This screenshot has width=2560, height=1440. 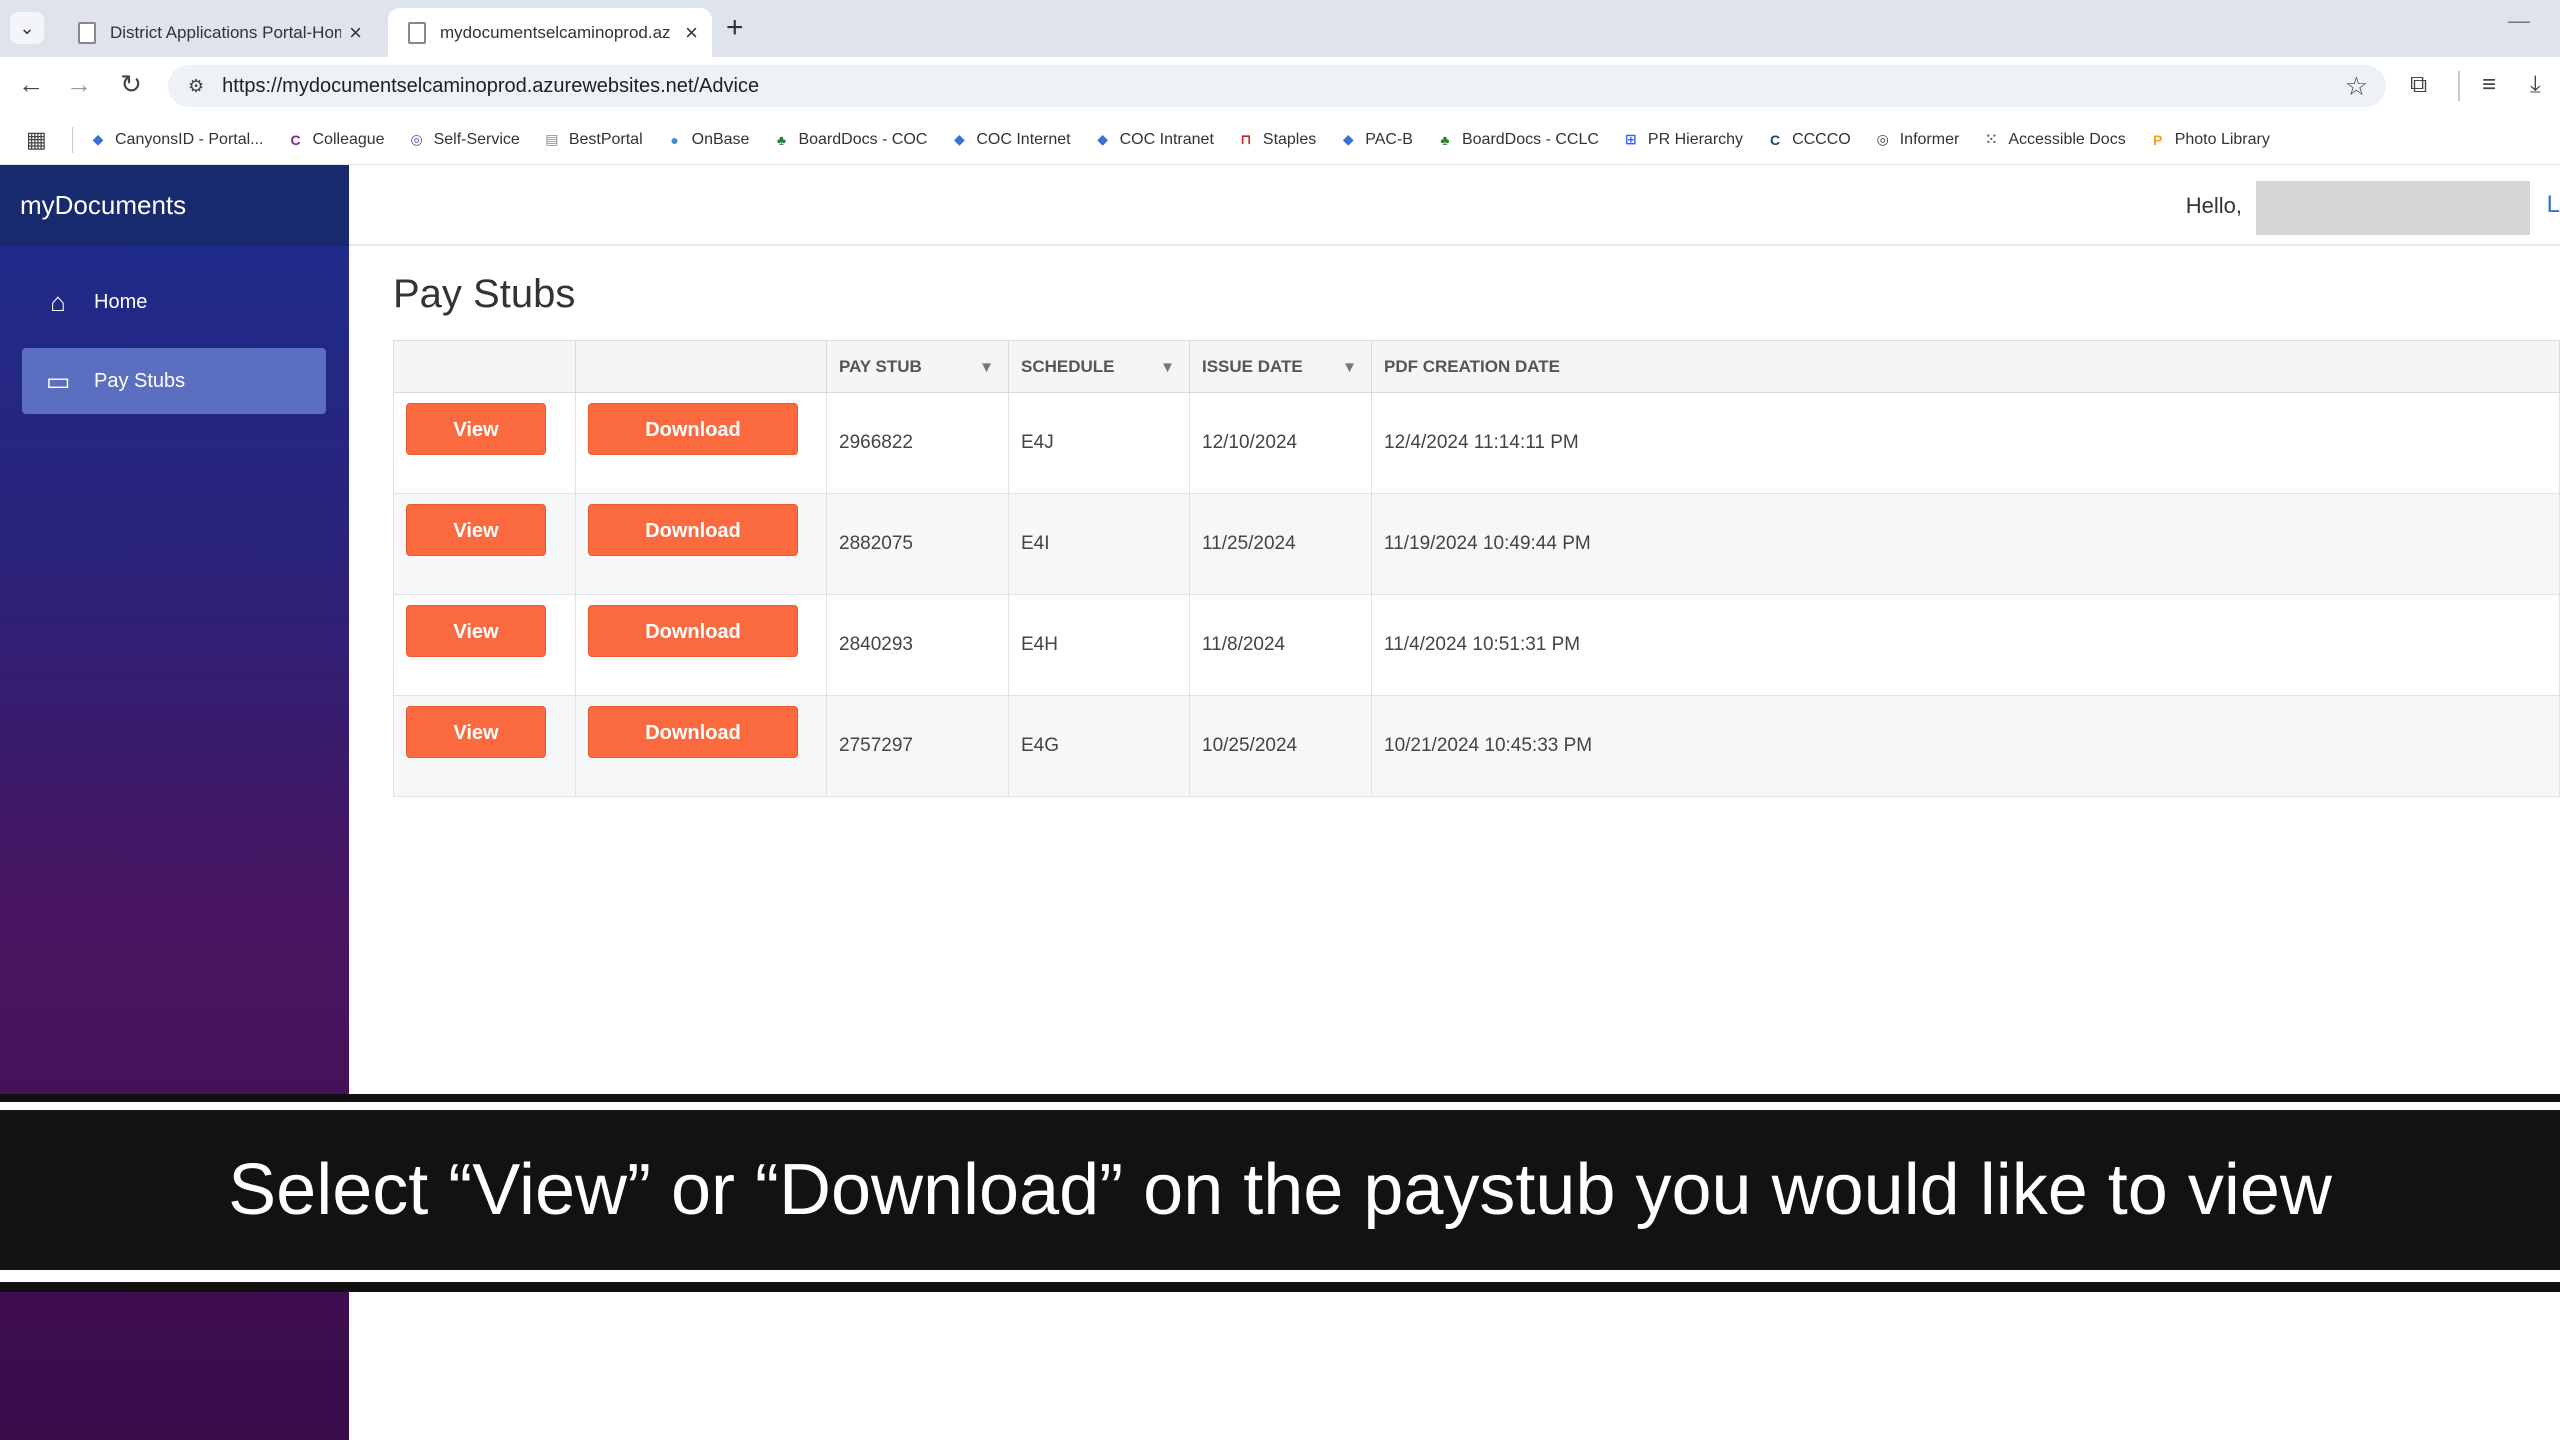 I want to click on sidebar-item-home: ⌂ Home, so click(x=174, y=302).